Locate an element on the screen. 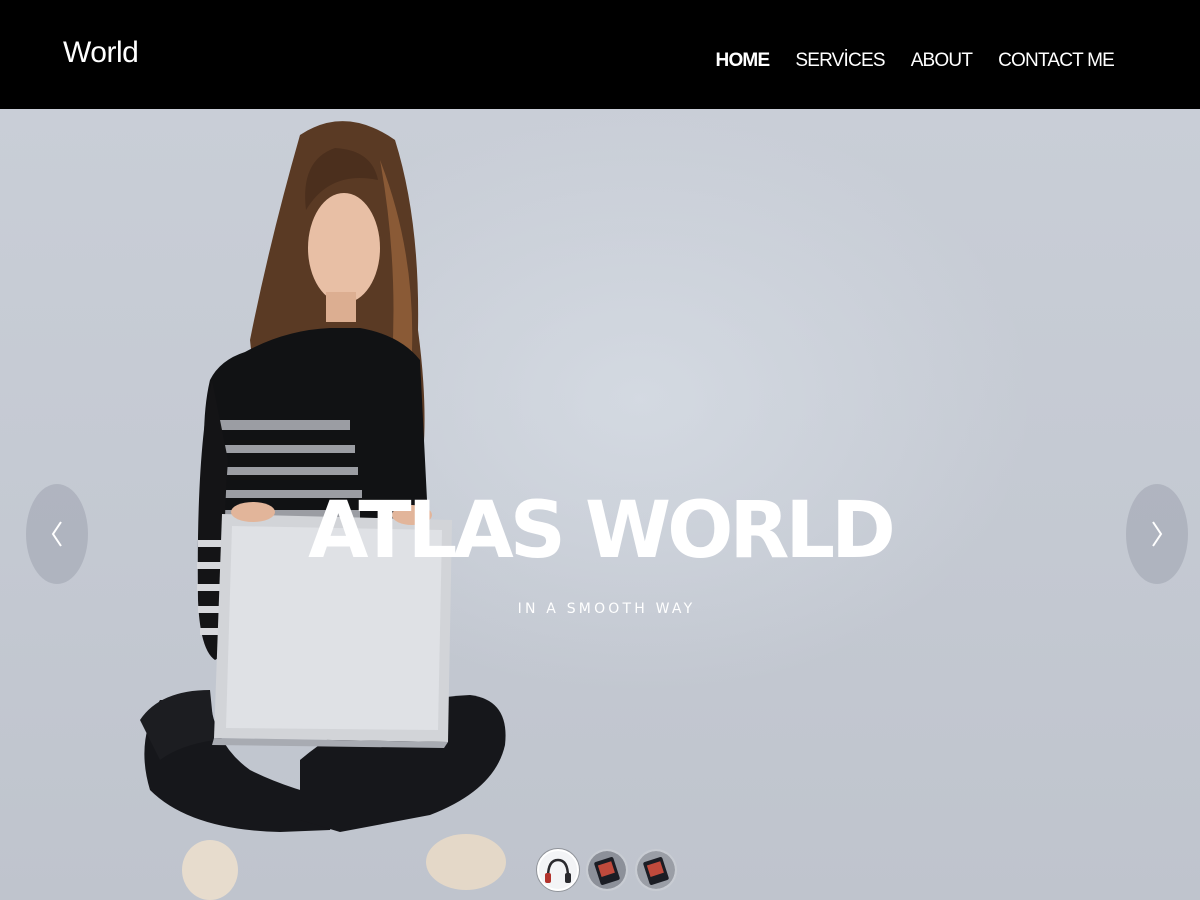 This screenshot has height=900, width=1200. slider-next-button is located at coordinates (1157, 534).